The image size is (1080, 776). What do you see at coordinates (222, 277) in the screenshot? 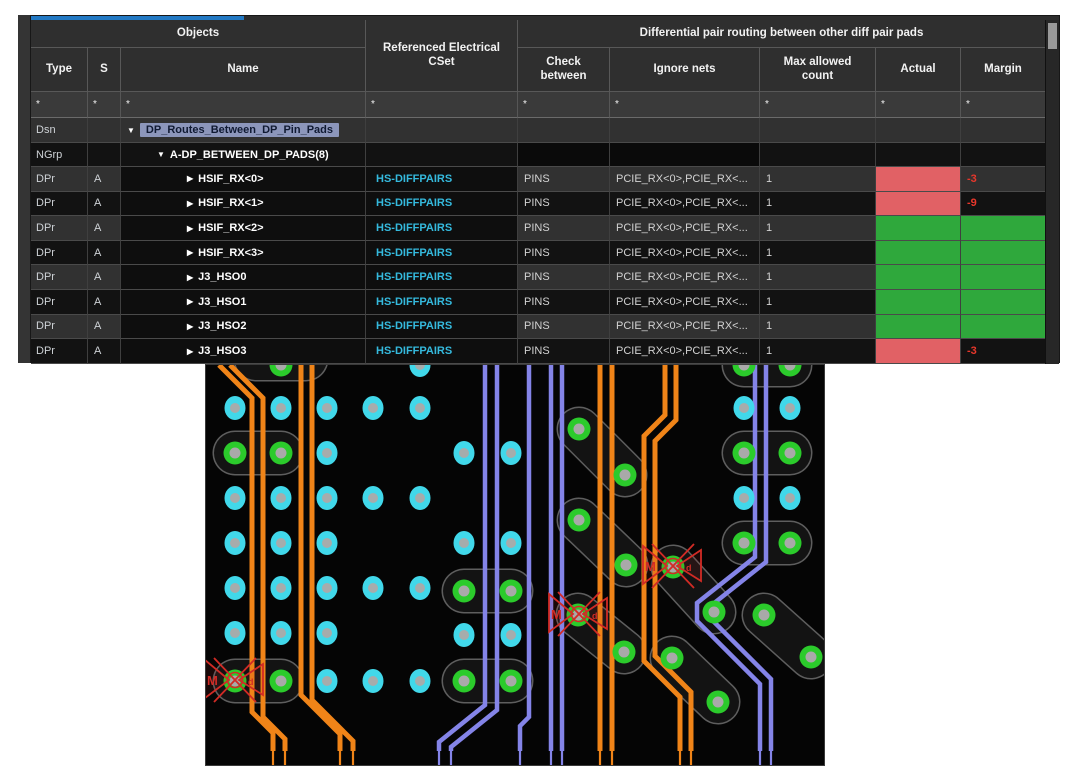
I see `object-name: J3_HSO0` at bounding box center [222, 277].